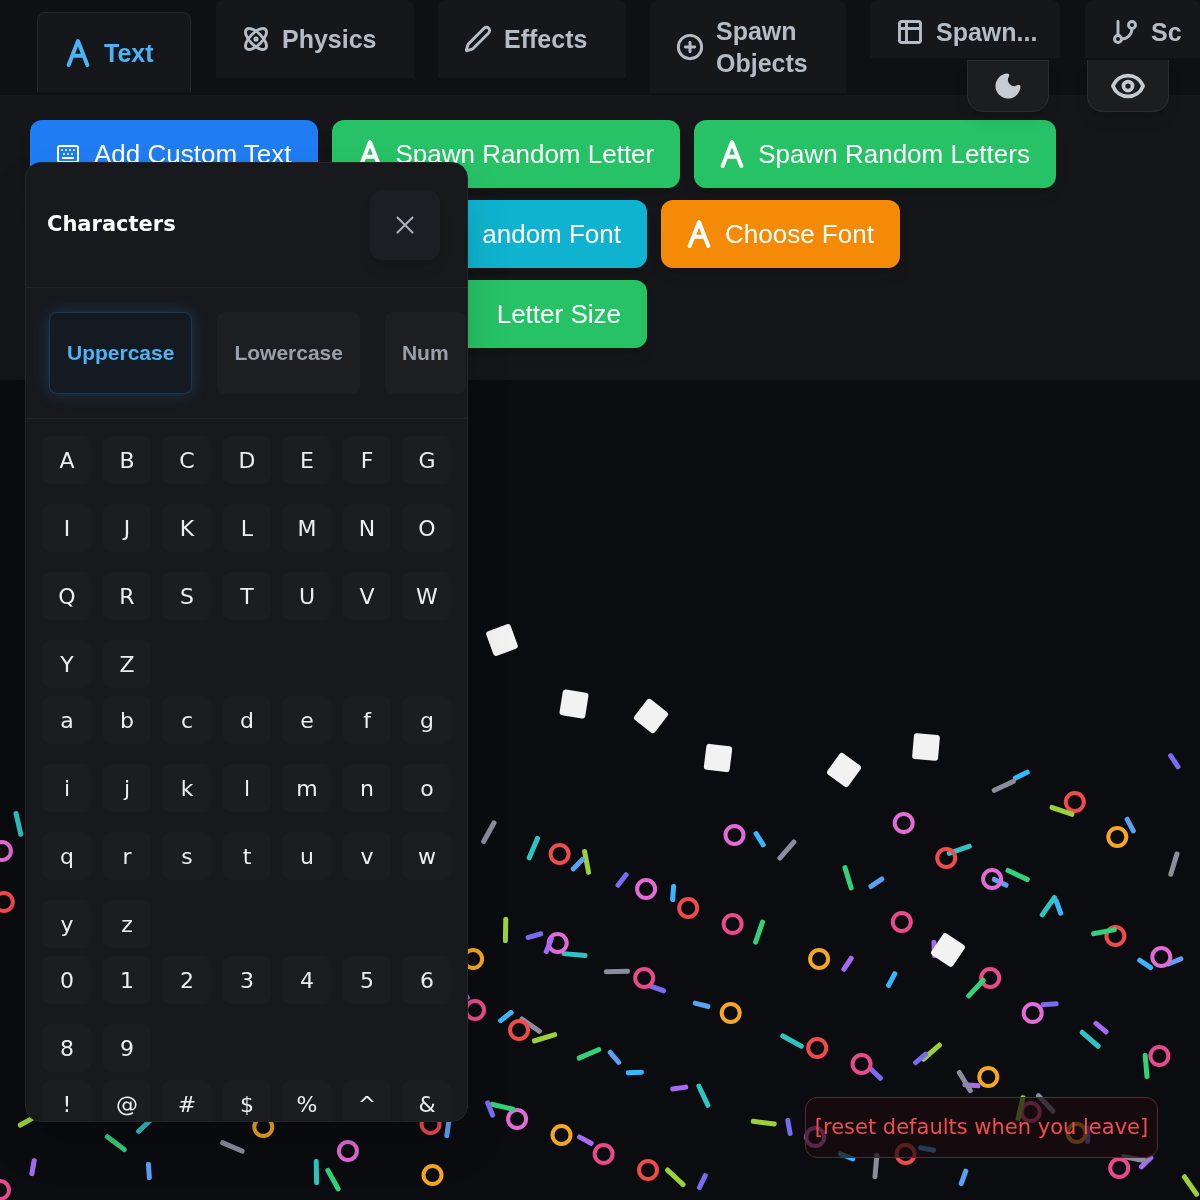 This screenshot has height=1200, width=1200. What do you see at coordinates (247, 596) in the screenshot?
I see `character-key: T` at bounding box center [247, 596].